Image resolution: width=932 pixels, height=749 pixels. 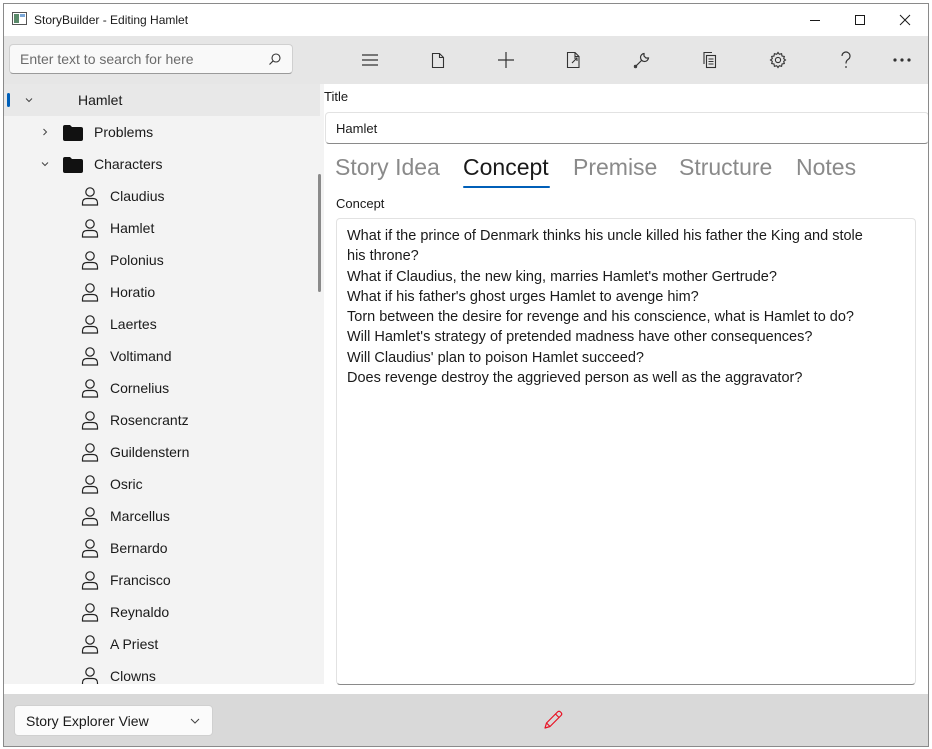 What do you see at coordinates (336, 96) in the screenshot?
I see `title-label: Title` at bounding box center [336, 96].